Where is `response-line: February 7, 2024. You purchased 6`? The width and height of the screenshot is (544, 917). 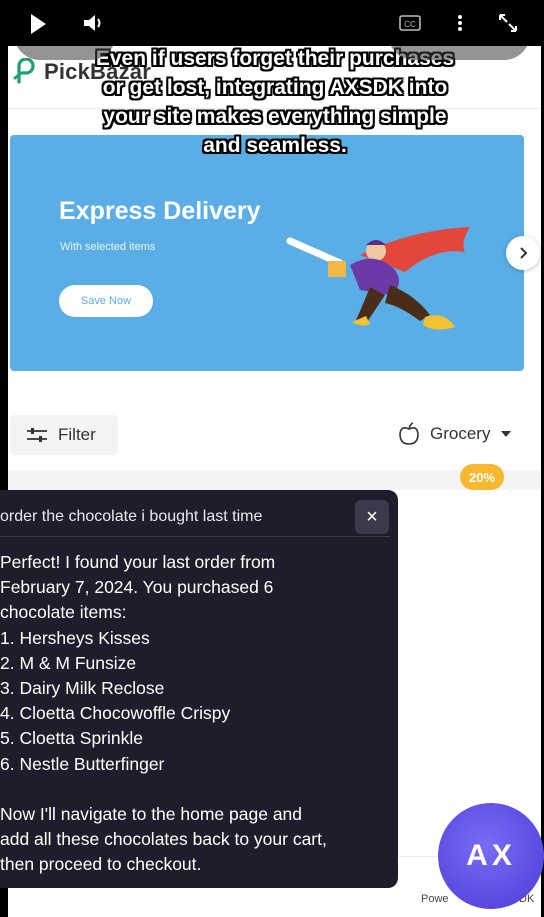 response-line: February 7, 2024. You purchased 6 is located at coordinates (137, 587).